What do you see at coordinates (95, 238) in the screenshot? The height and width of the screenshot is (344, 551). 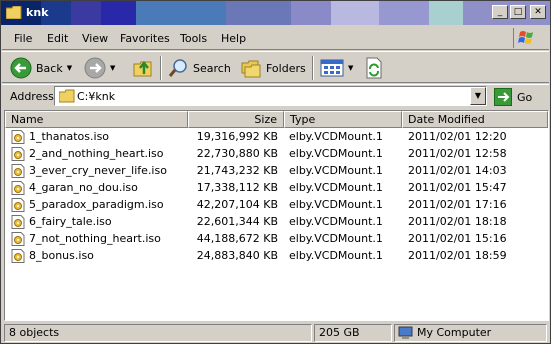 I see `file-name: 7_not_nothing_heart.iso` at bounding box center [95, 238].